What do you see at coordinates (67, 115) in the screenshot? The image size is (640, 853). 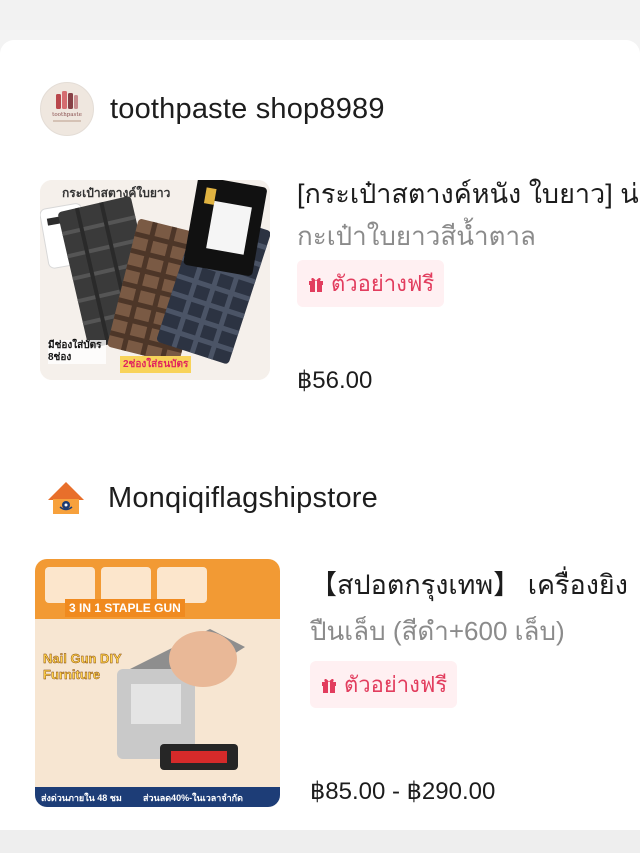 I see `avatar-logo-text: toothpaste` at bounding box center [67, 115].